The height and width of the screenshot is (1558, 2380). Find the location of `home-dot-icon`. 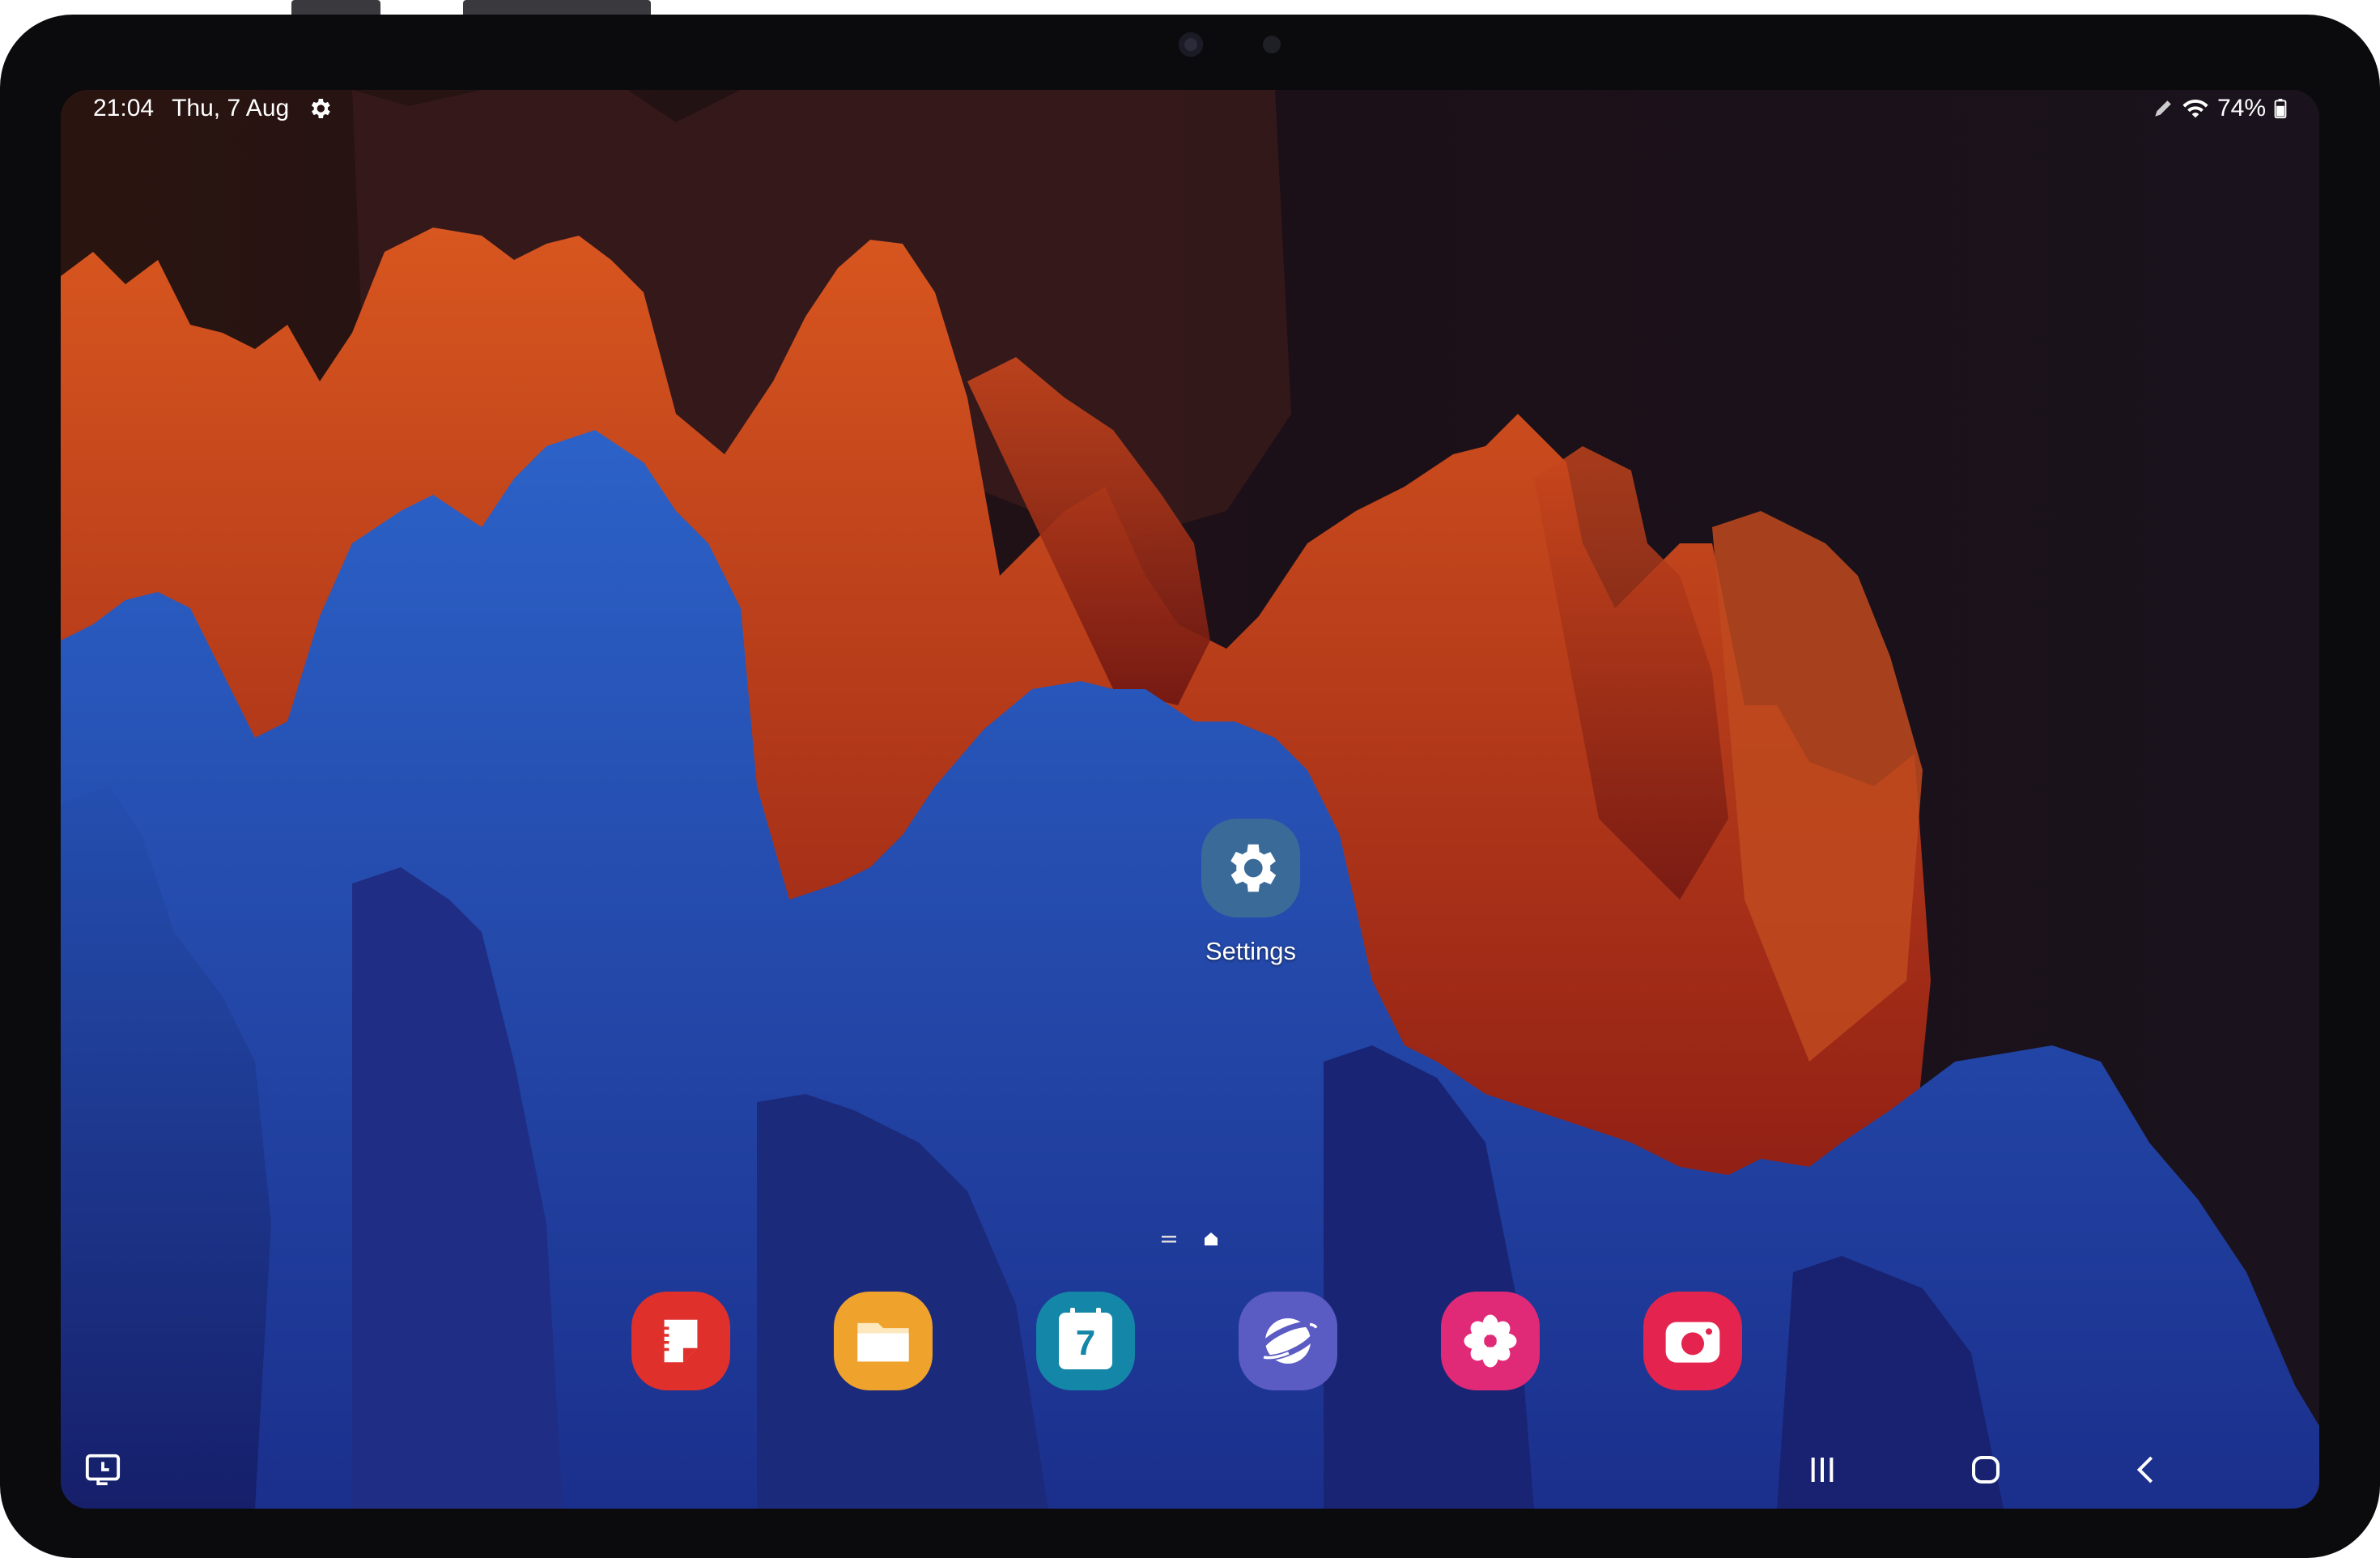

home-dot-icon is located at coordinates (1211, 1239).